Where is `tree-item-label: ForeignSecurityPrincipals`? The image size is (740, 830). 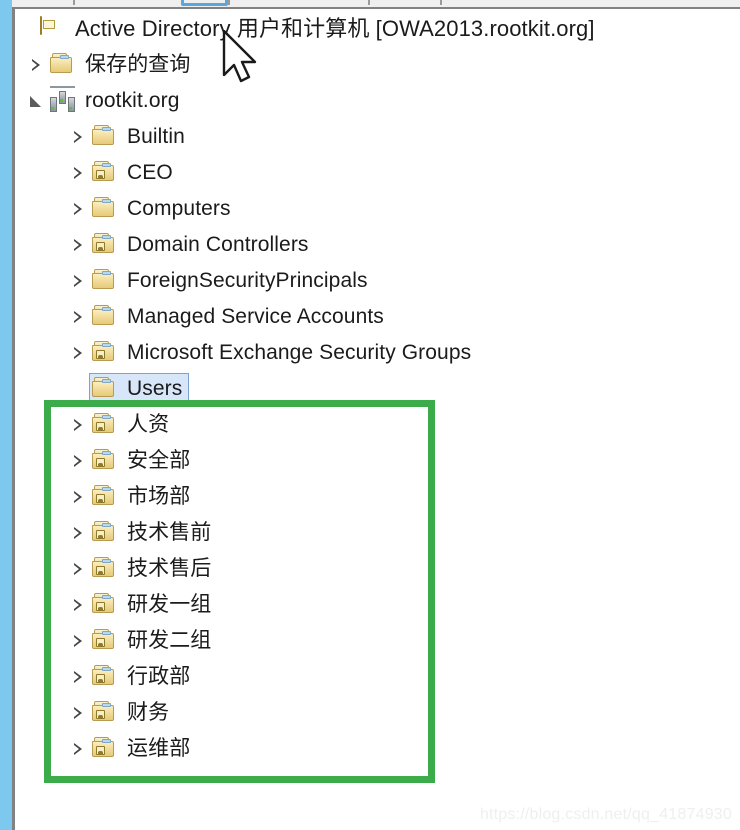 tree-item-label: ForeignSecurityPrincipals is located at coordinates (247, 280).